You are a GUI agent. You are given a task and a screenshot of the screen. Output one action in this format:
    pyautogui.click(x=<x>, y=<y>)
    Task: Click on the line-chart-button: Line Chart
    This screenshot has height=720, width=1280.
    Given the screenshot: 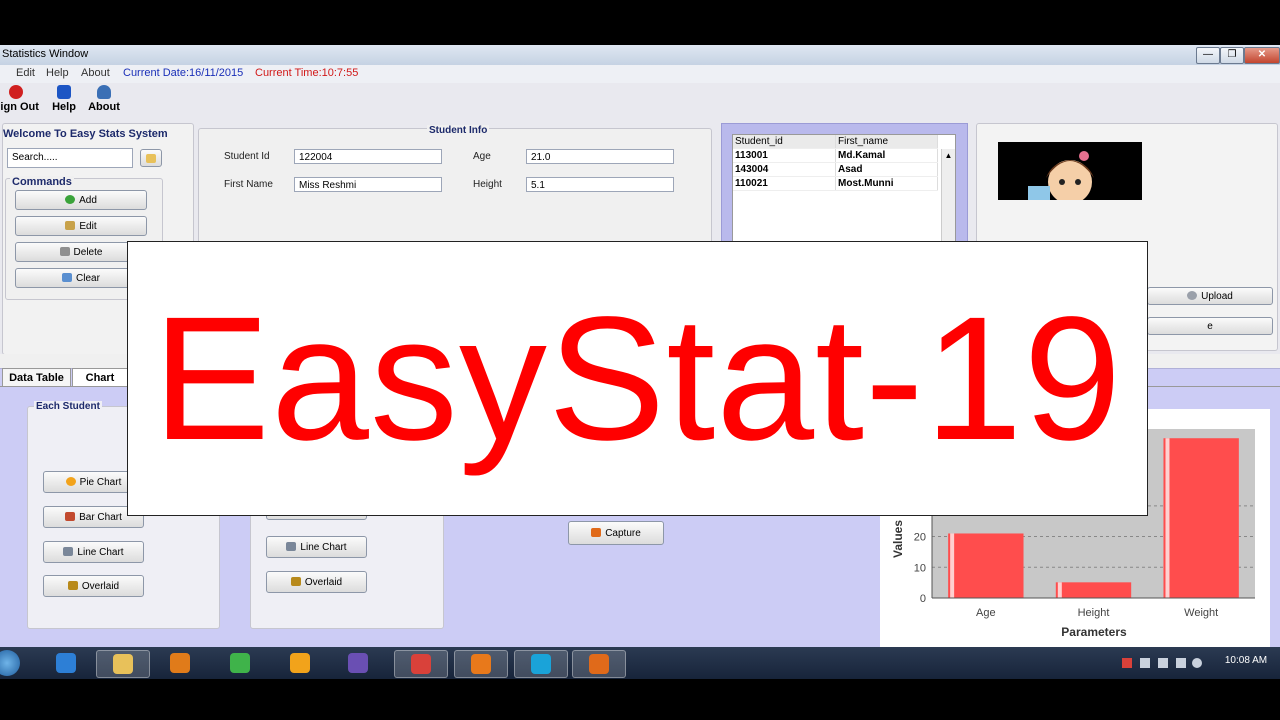 What is the action you would take?
    pyautogui.click(x=93, y=552)
    